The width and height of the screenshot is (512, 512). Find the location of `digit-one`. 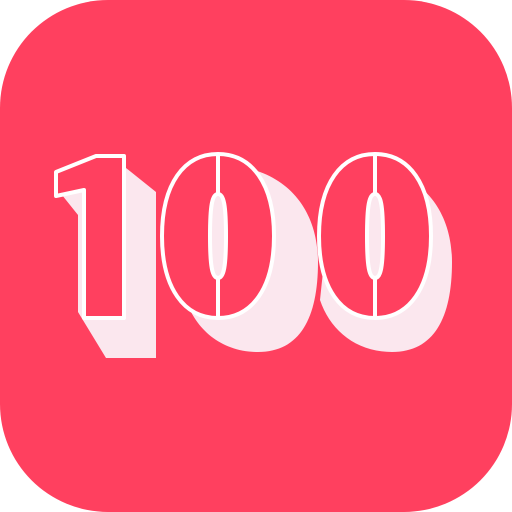

digit-one is located at coordinates (90, 237).